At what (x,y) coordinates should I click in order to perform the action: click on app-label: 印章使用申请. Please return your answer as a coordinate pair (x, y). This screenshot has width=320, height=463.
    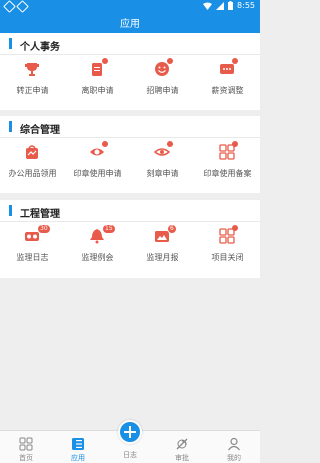
    Looking at the image, I should click on (97, 173).